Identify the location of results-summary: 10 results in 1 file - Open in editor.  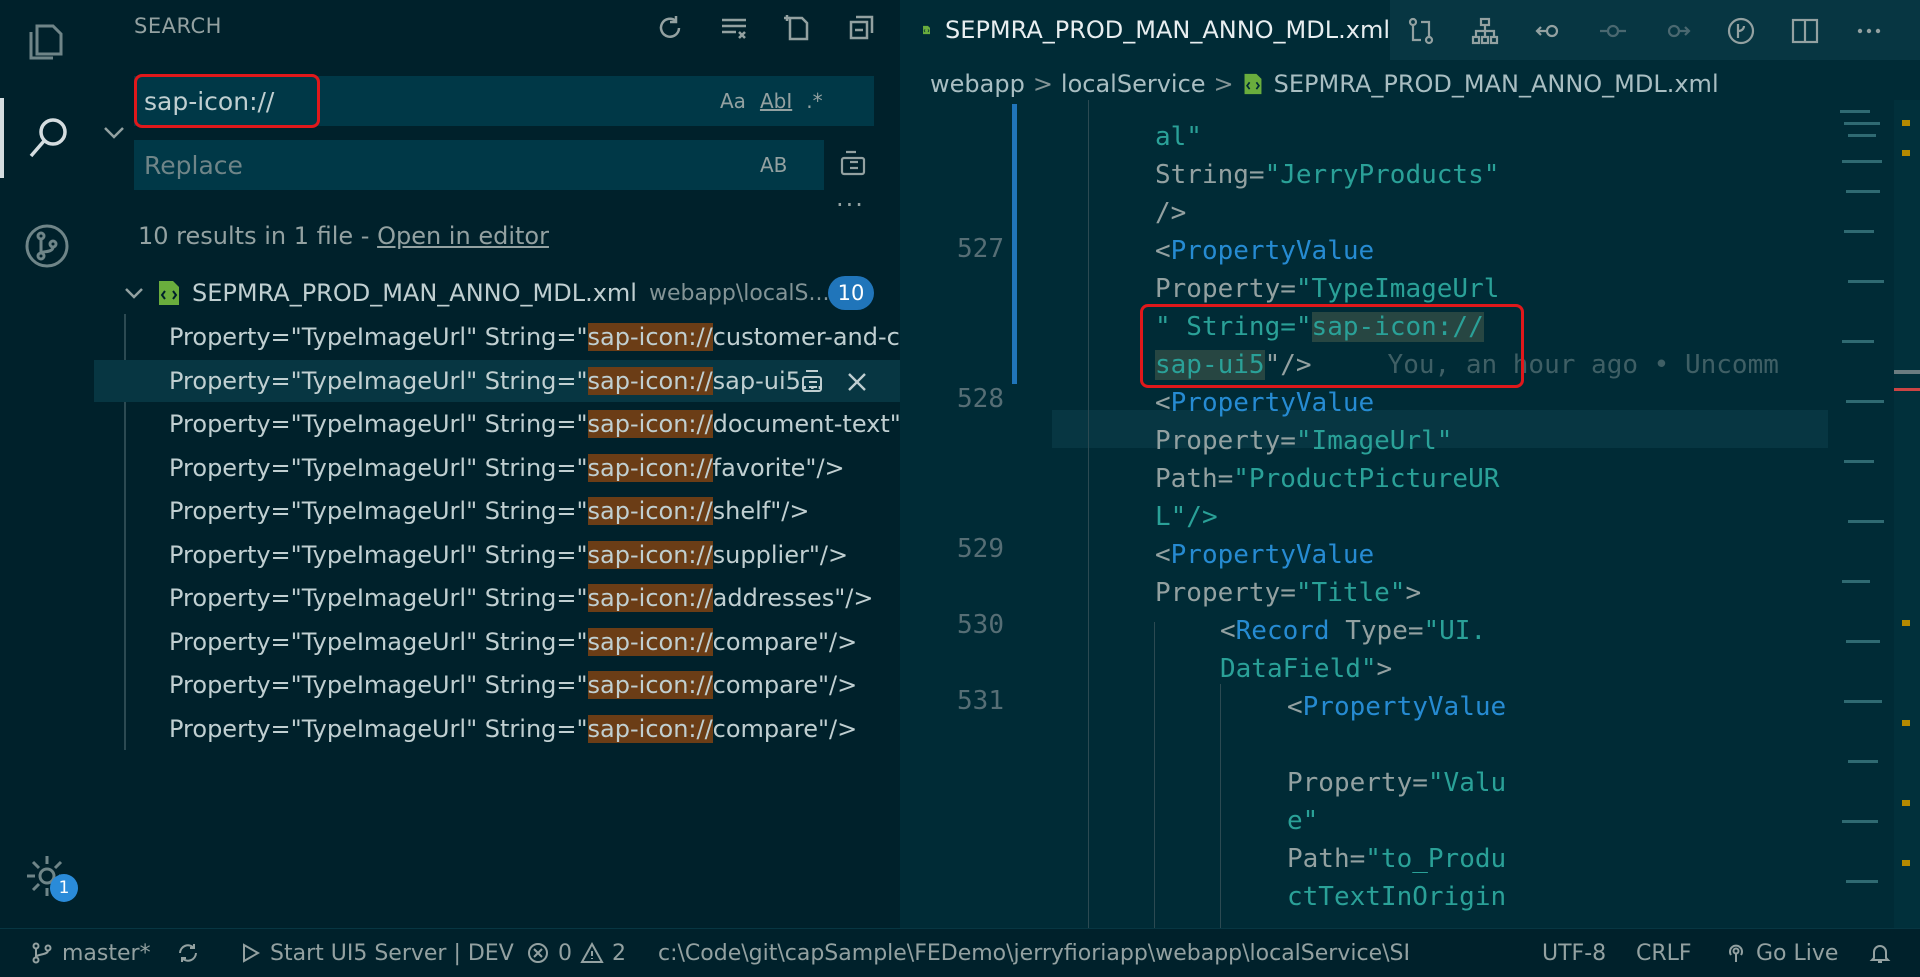
(343, 236).